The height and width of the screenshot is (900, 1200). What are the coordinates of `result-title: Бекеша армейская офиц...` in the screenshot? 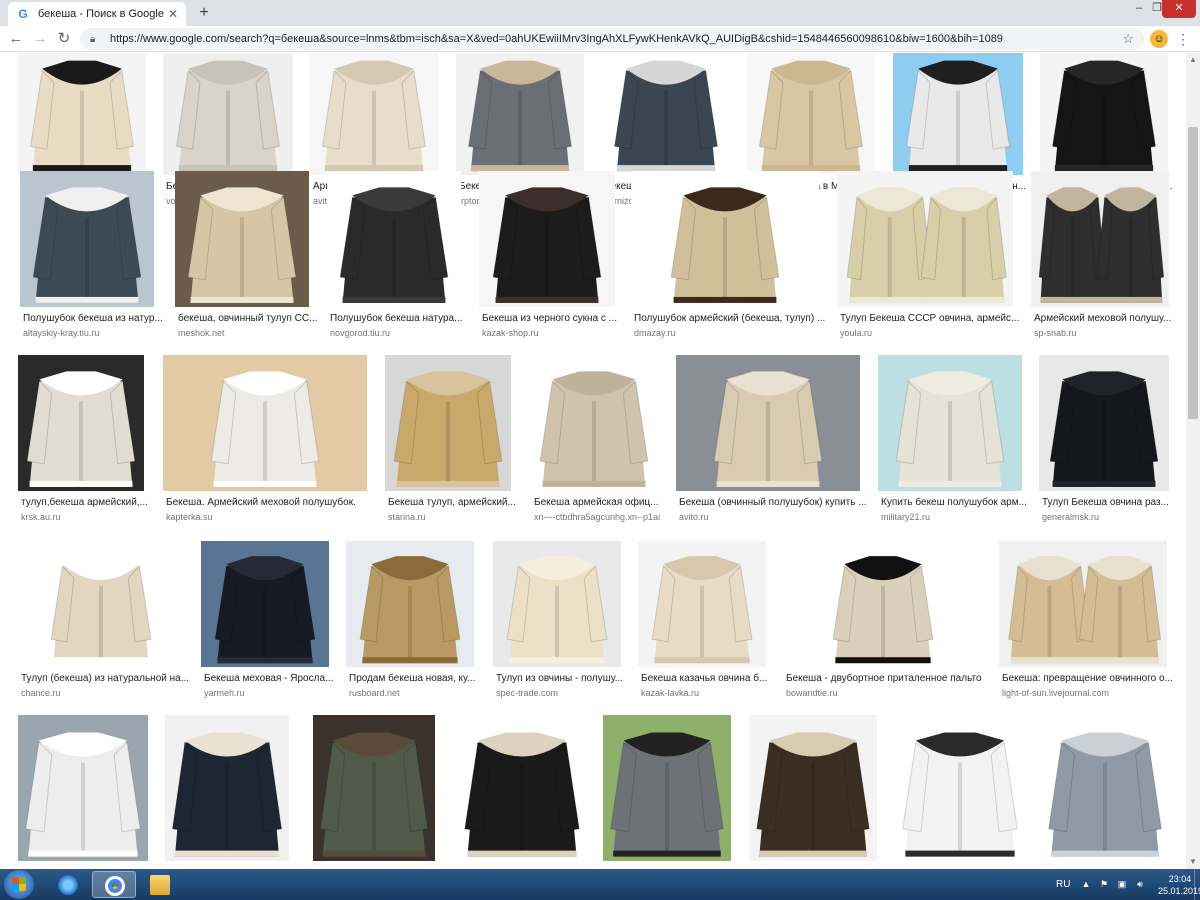 It's located at (602, 502).